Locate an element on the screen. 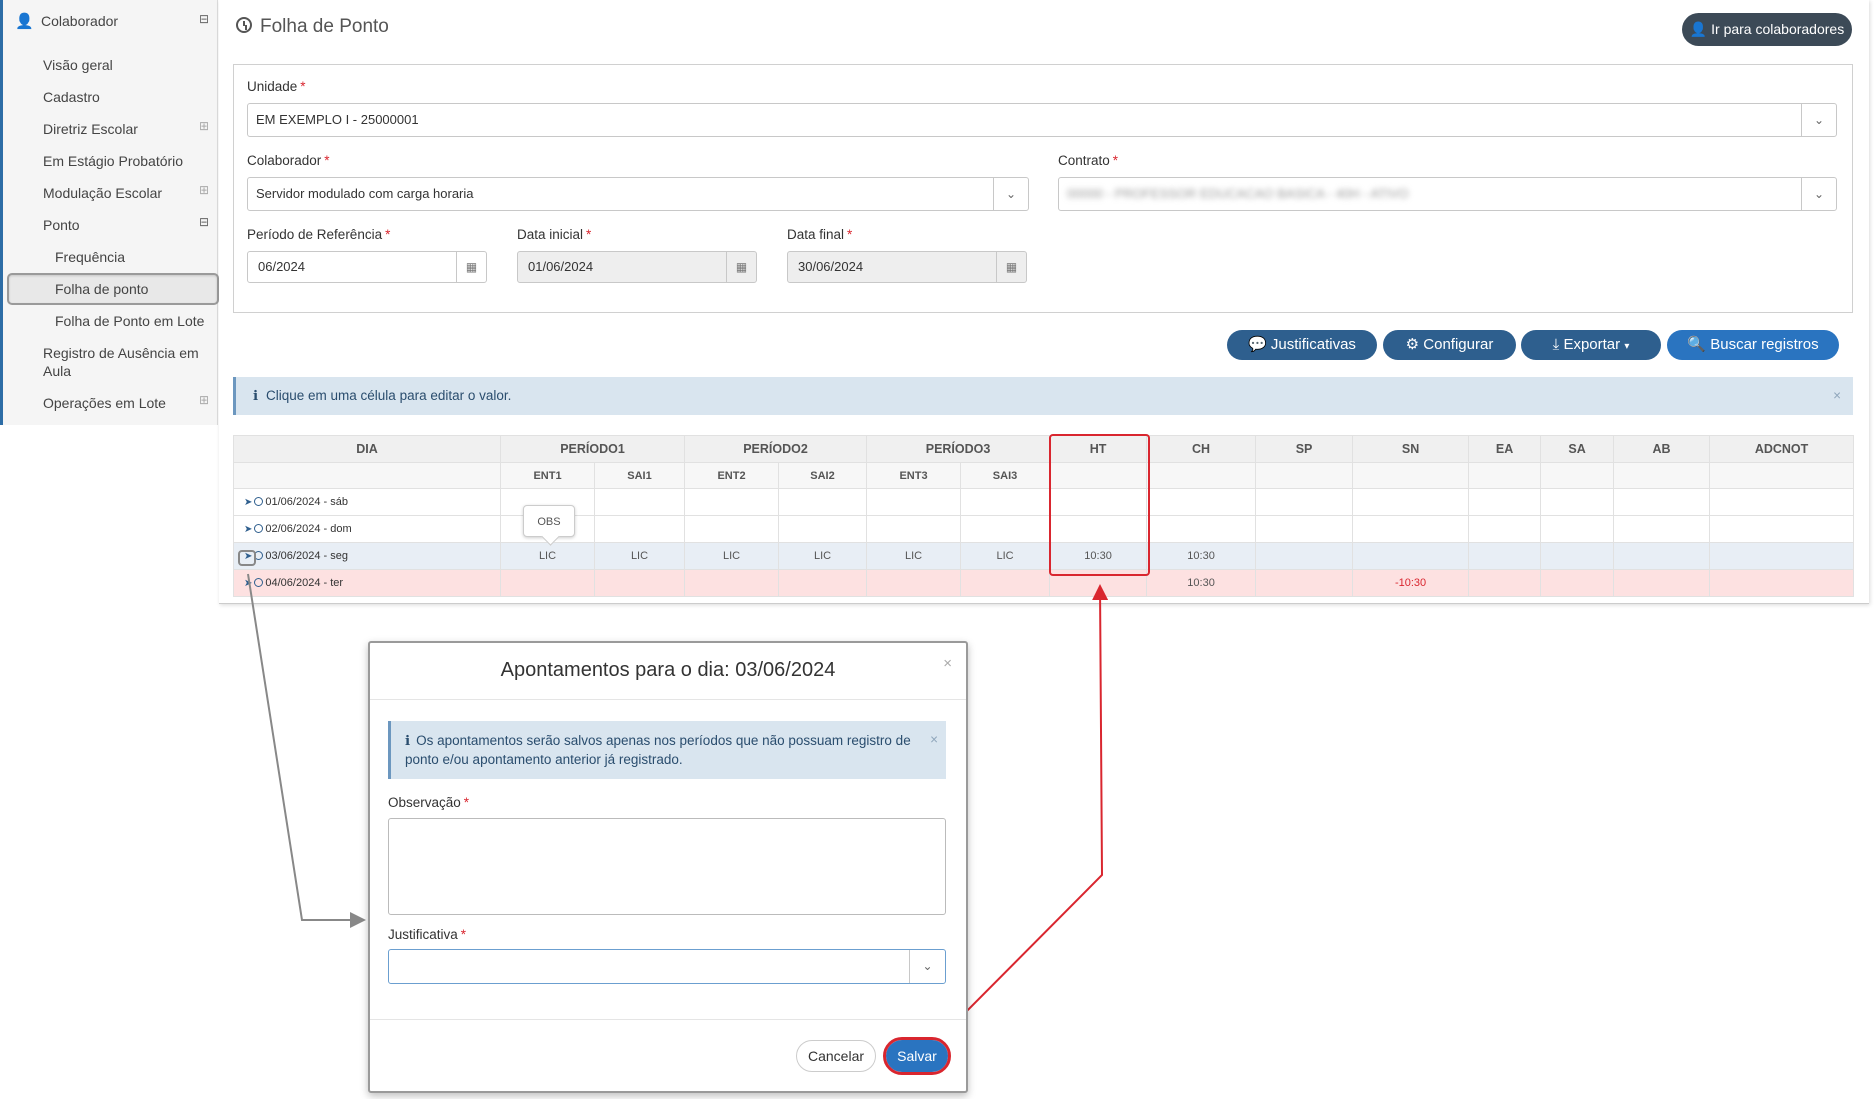  buscar-registros-button: 🔍 Buscar registros is located at coordinates (1753, 345).